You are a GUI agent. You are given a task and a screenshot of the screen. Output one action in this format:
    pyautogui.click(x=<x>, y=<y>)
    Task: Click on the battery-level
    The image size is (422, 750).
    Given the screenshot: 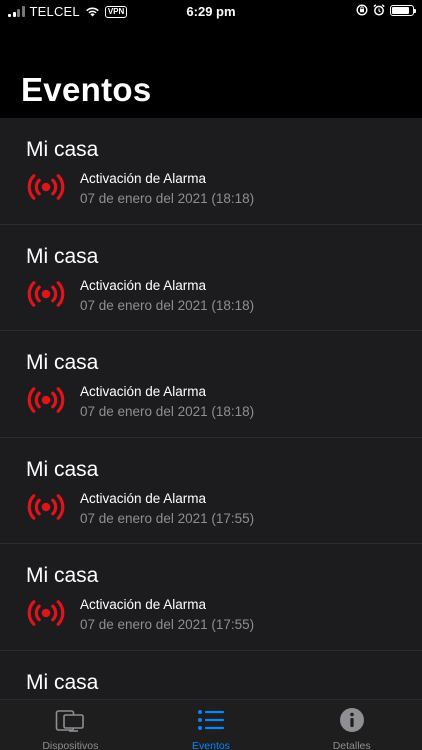 What is the action you would take?
    pyautogui.click(x=400, y=10)
    